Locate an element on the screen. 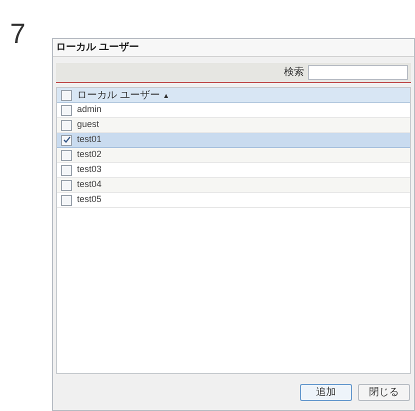  user-name: test04 is located at coordinates (89, 185).